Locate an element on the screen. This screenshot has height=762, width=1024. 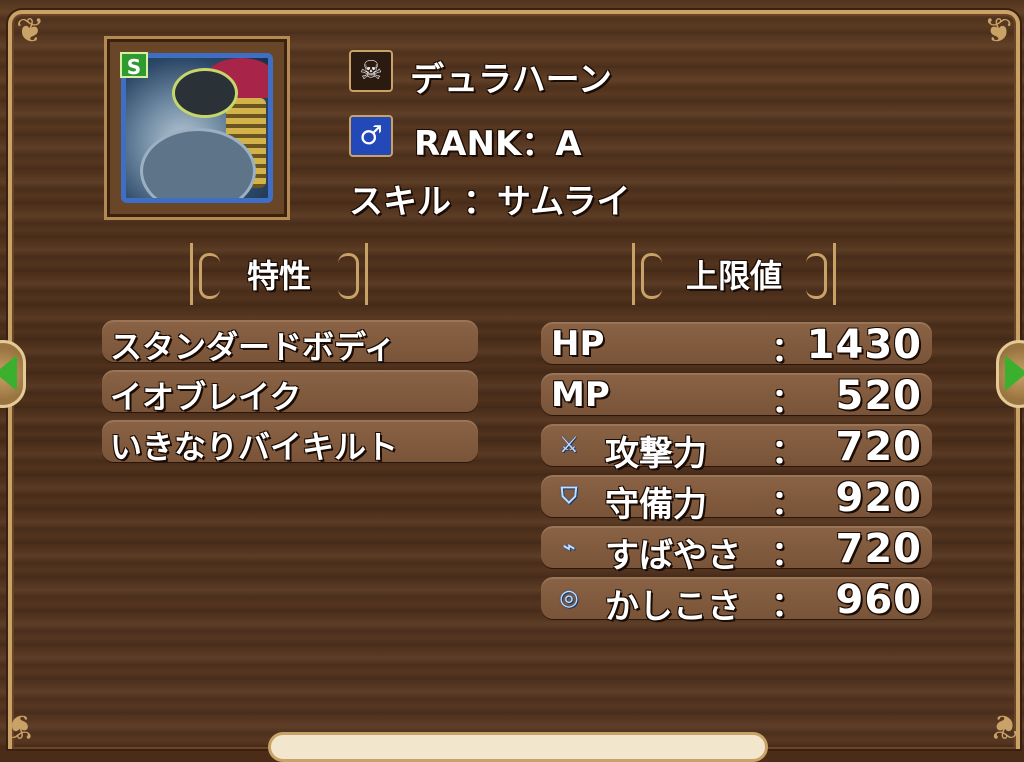
arrow-left-icon is located at coordinates (8, 373).